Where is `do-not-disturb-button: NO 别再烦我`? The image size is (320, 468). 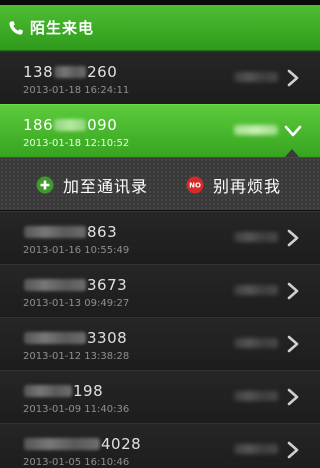 do-not-disturb-button: NO 别再烦我 is located at coordinates (233, 185).